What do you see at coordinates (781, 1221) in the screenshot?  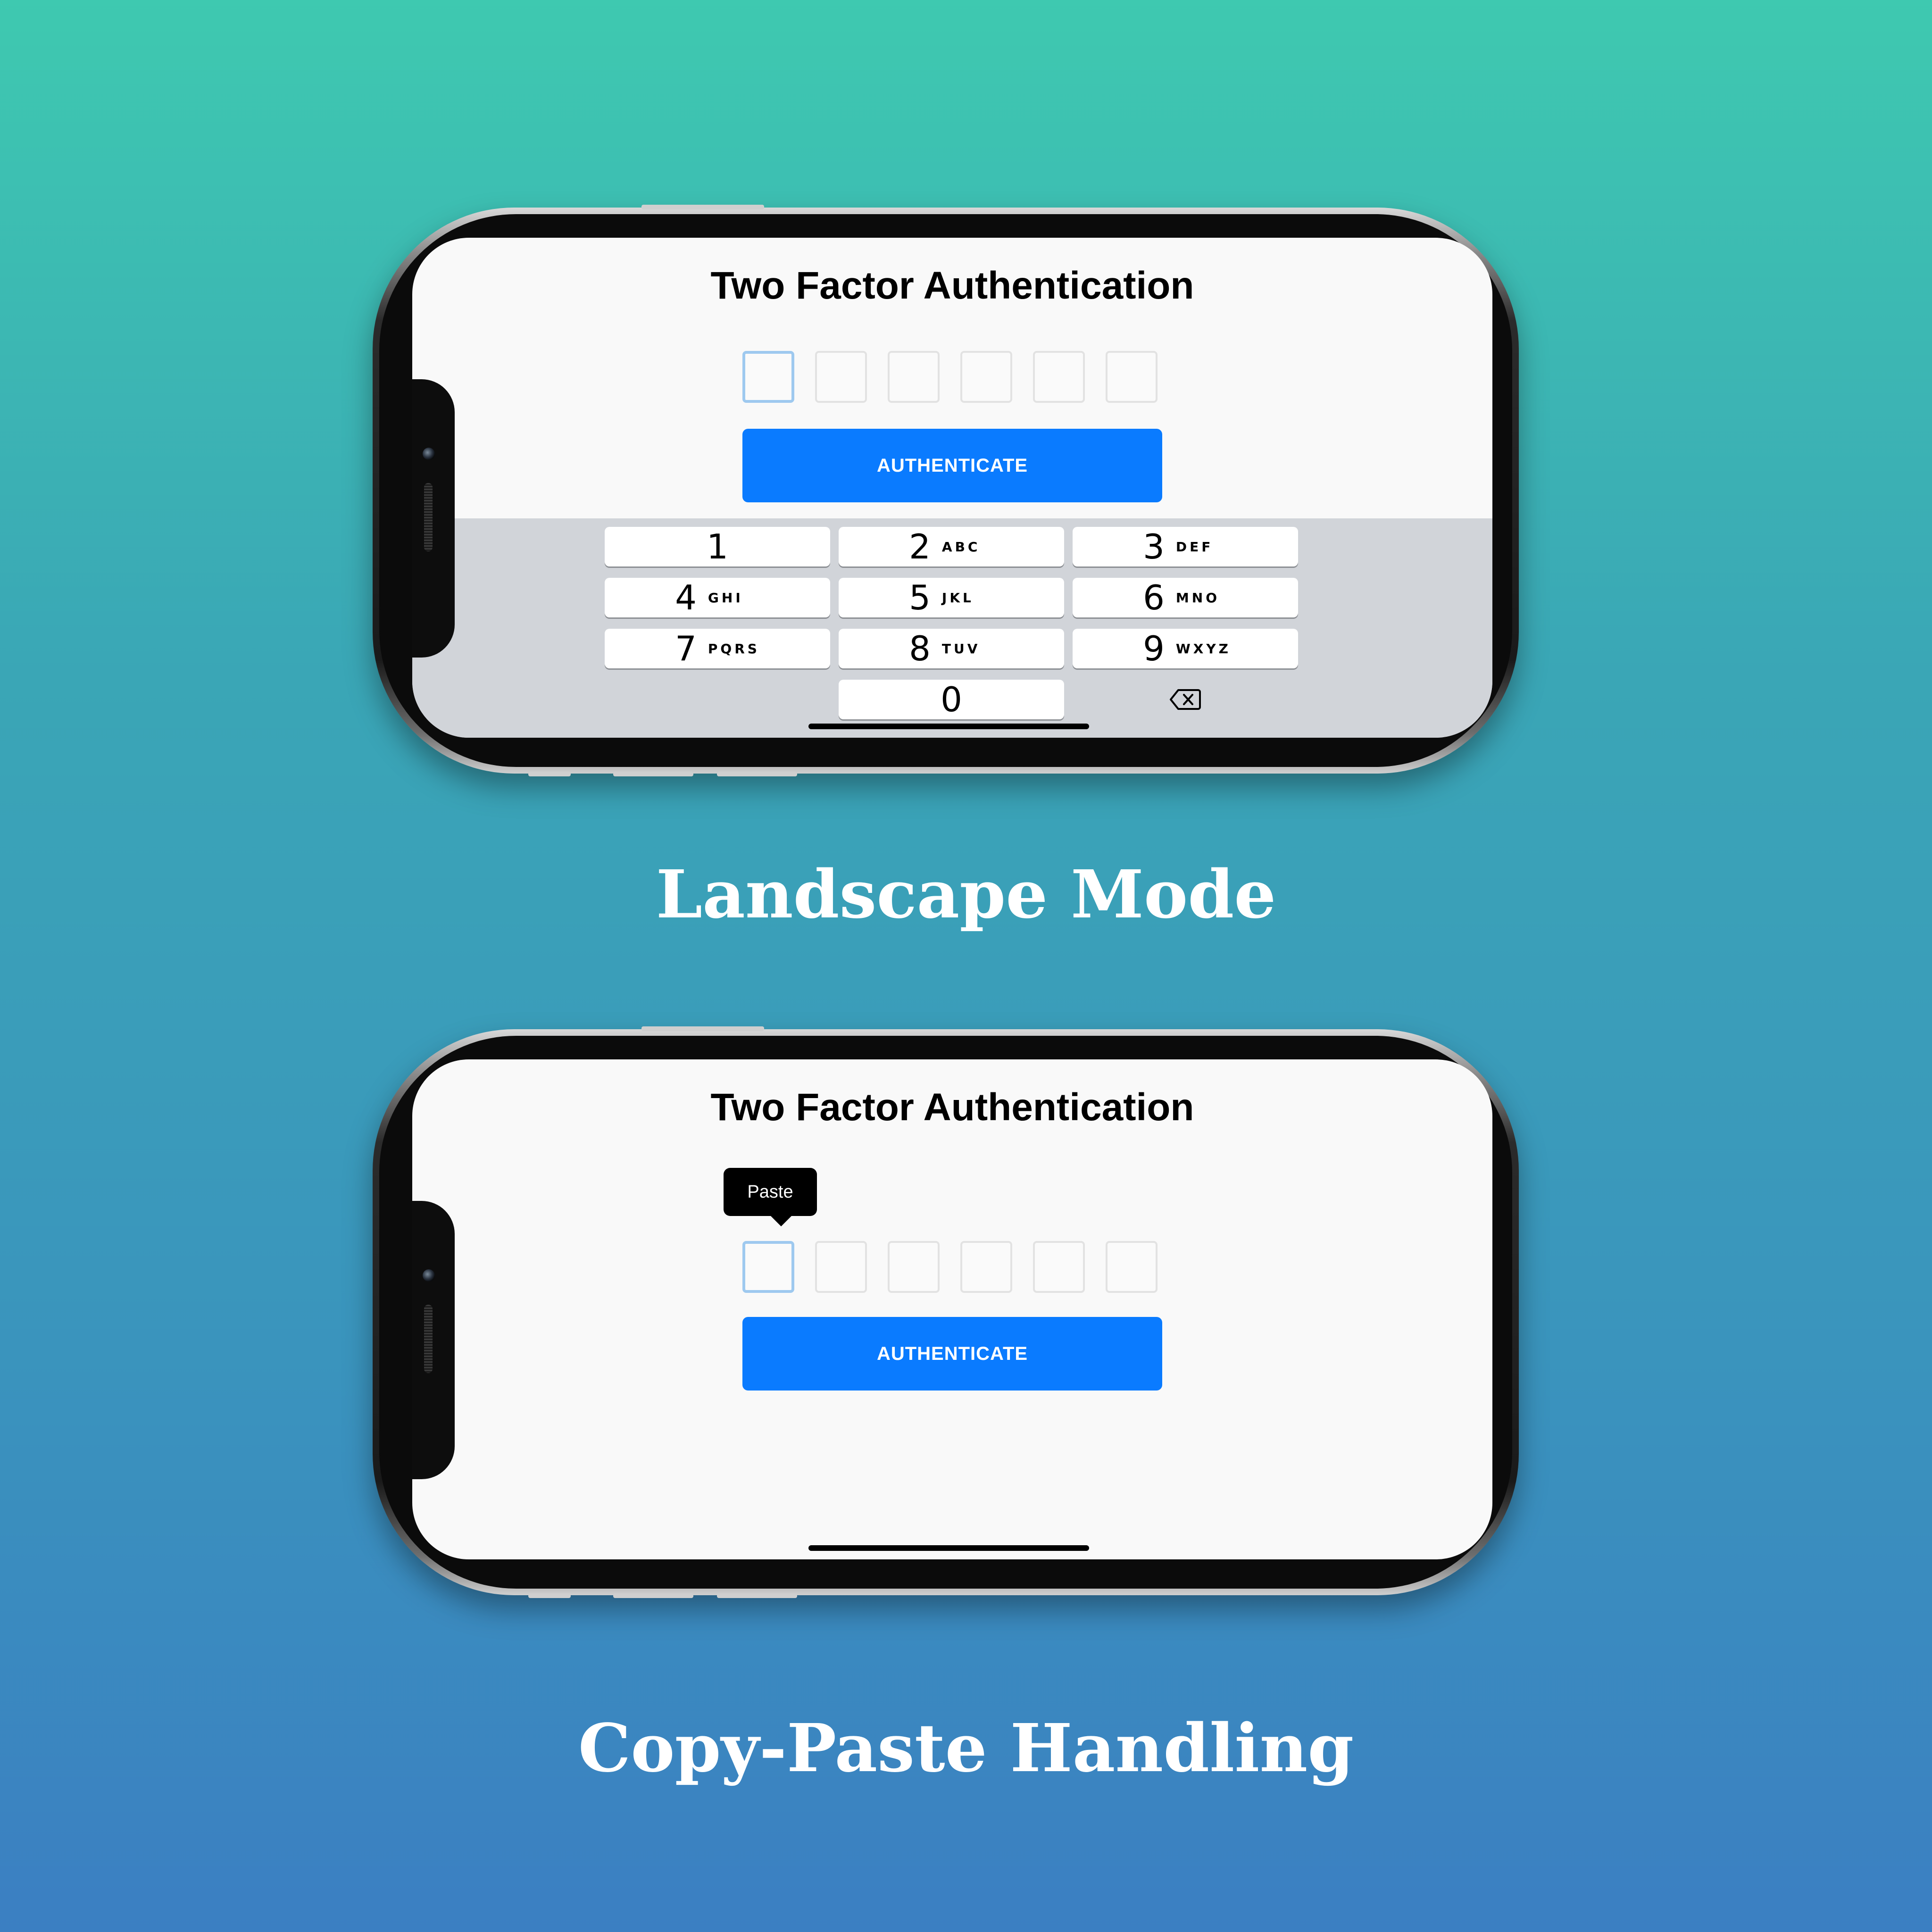 I see `tooltip-arrow` at bounding box center [781, 1221].